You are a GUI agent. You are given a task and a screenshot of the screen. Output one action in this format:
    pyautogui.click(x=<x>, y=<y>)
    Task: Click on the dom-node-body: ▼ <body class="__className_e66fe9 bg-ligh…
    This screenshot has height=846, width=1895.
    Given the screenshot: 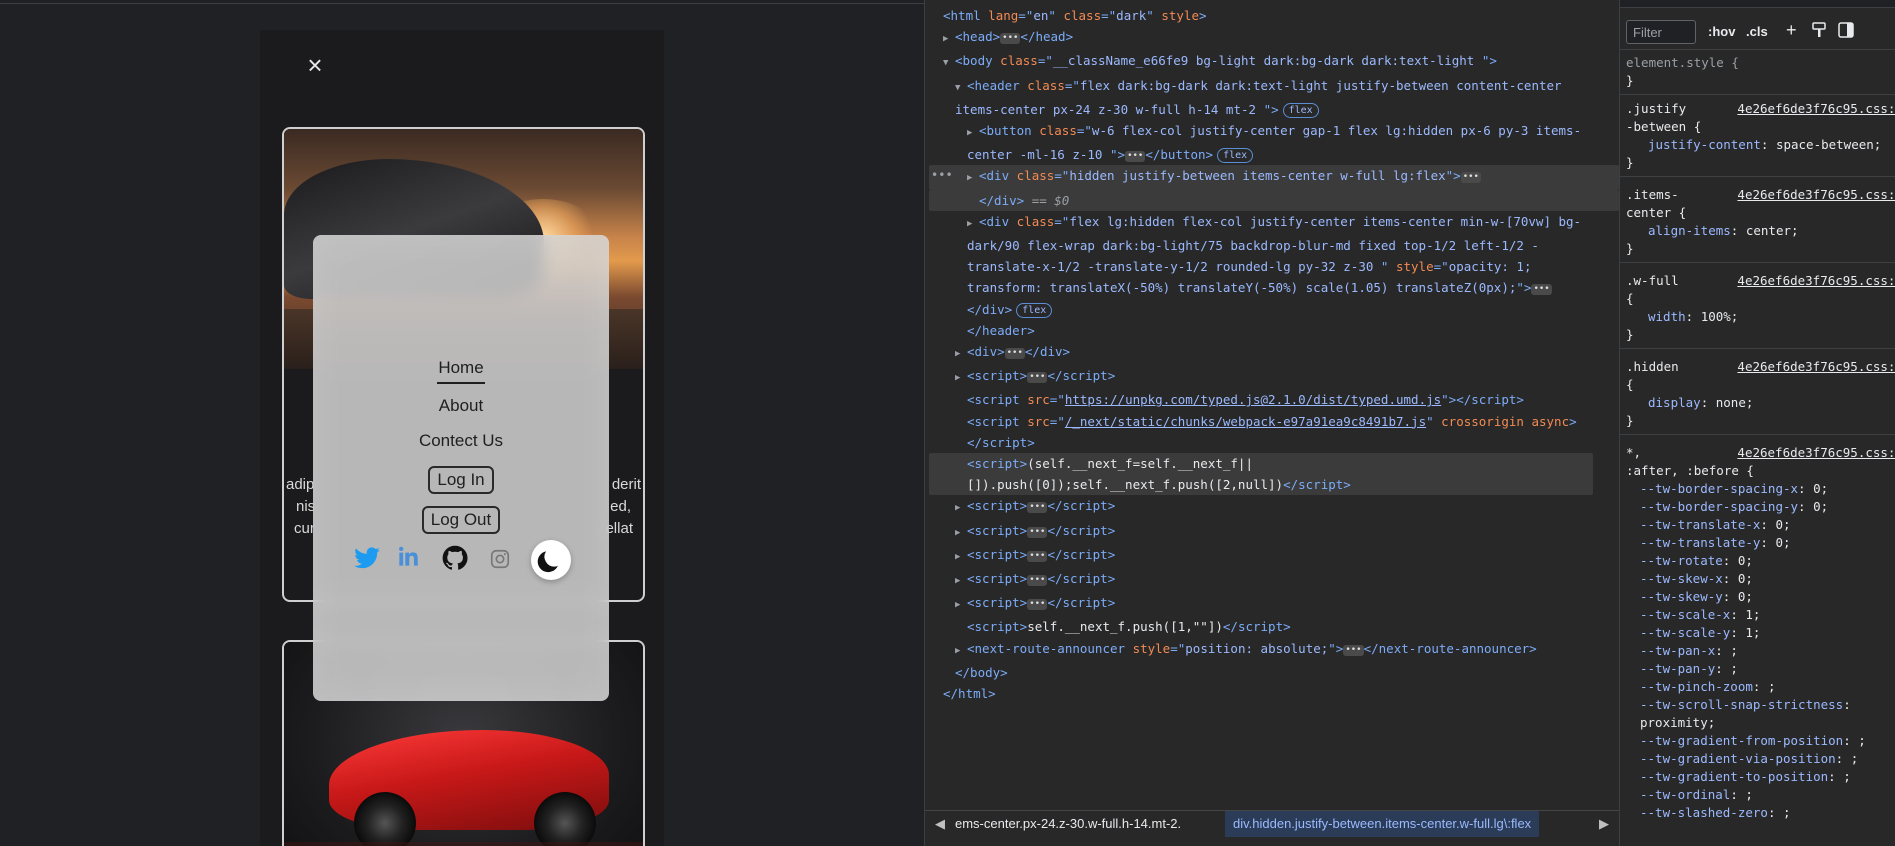 What is the action you would take?
    pyautogui.click(x=1274, y=62)
    